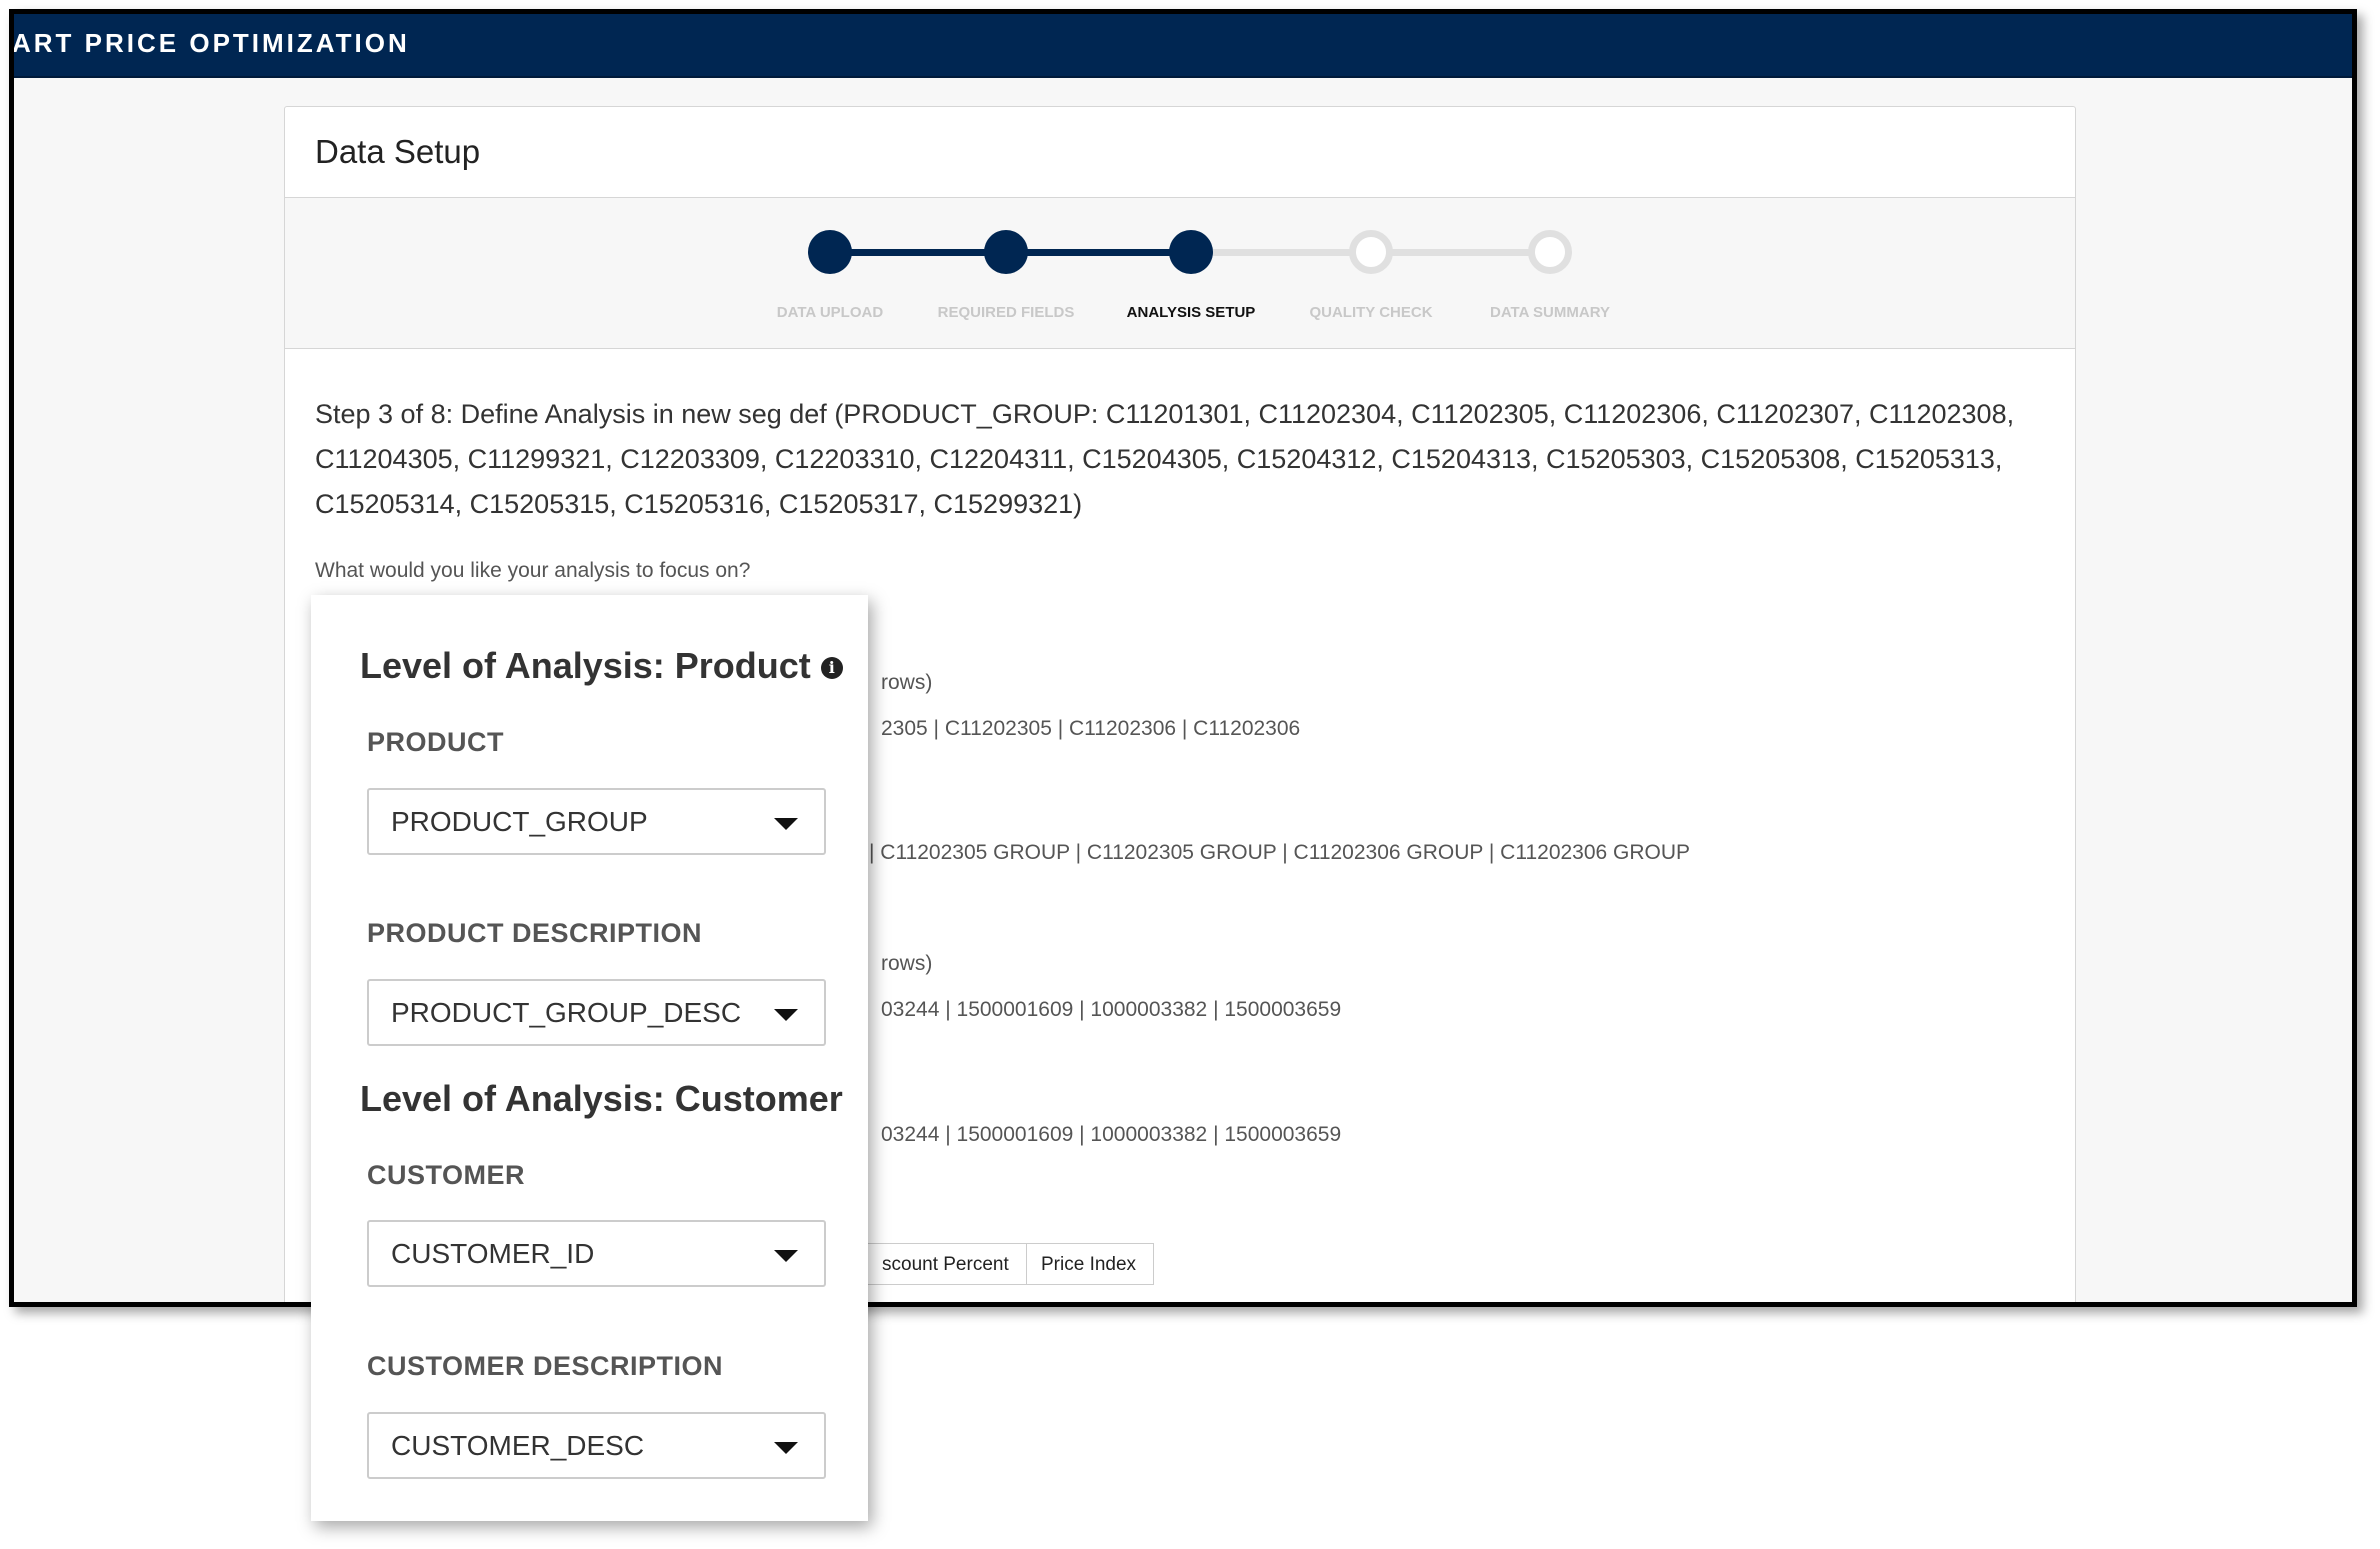 Image resolution: width=2380 pixels, height=1549 pixels. I want to click on customer-select: CUSTOMER_ID, so click(596, 1253).